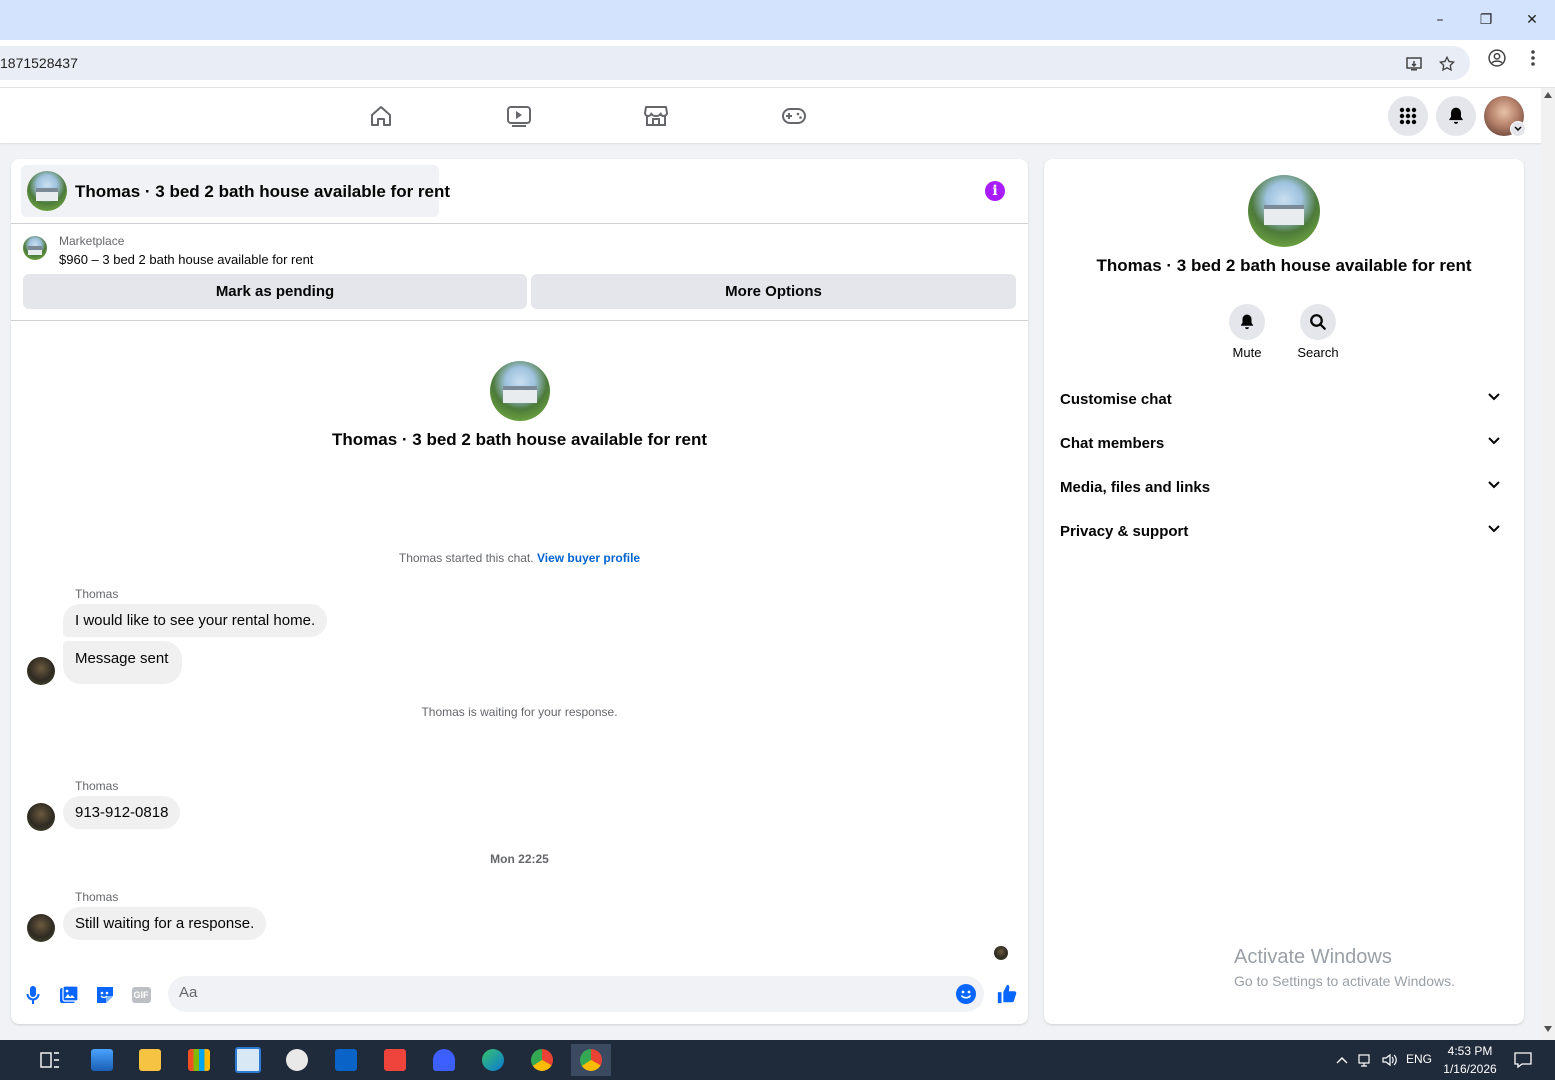  Describe the element at coordinates (33, 995) in the screenshot. I see `microphone-icon` at that location.